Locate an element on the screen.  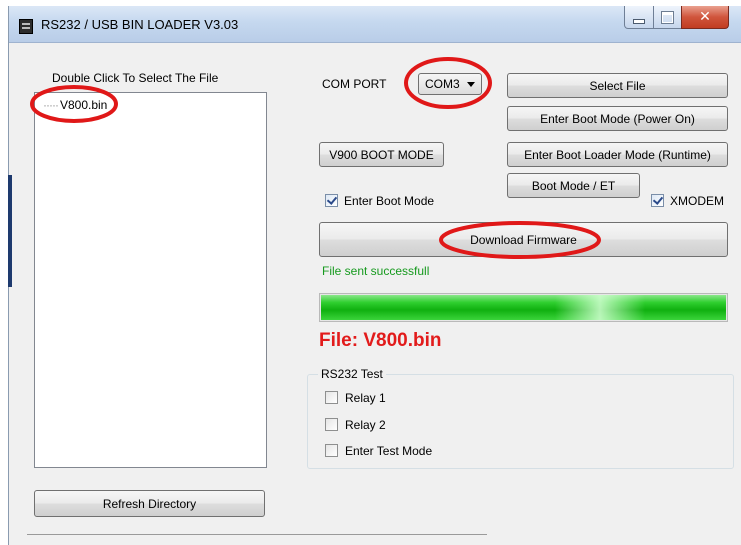
enter-boot-mode-power-on-button: Enter Boot Mode (Power On) is located at coordinates (617, 118).